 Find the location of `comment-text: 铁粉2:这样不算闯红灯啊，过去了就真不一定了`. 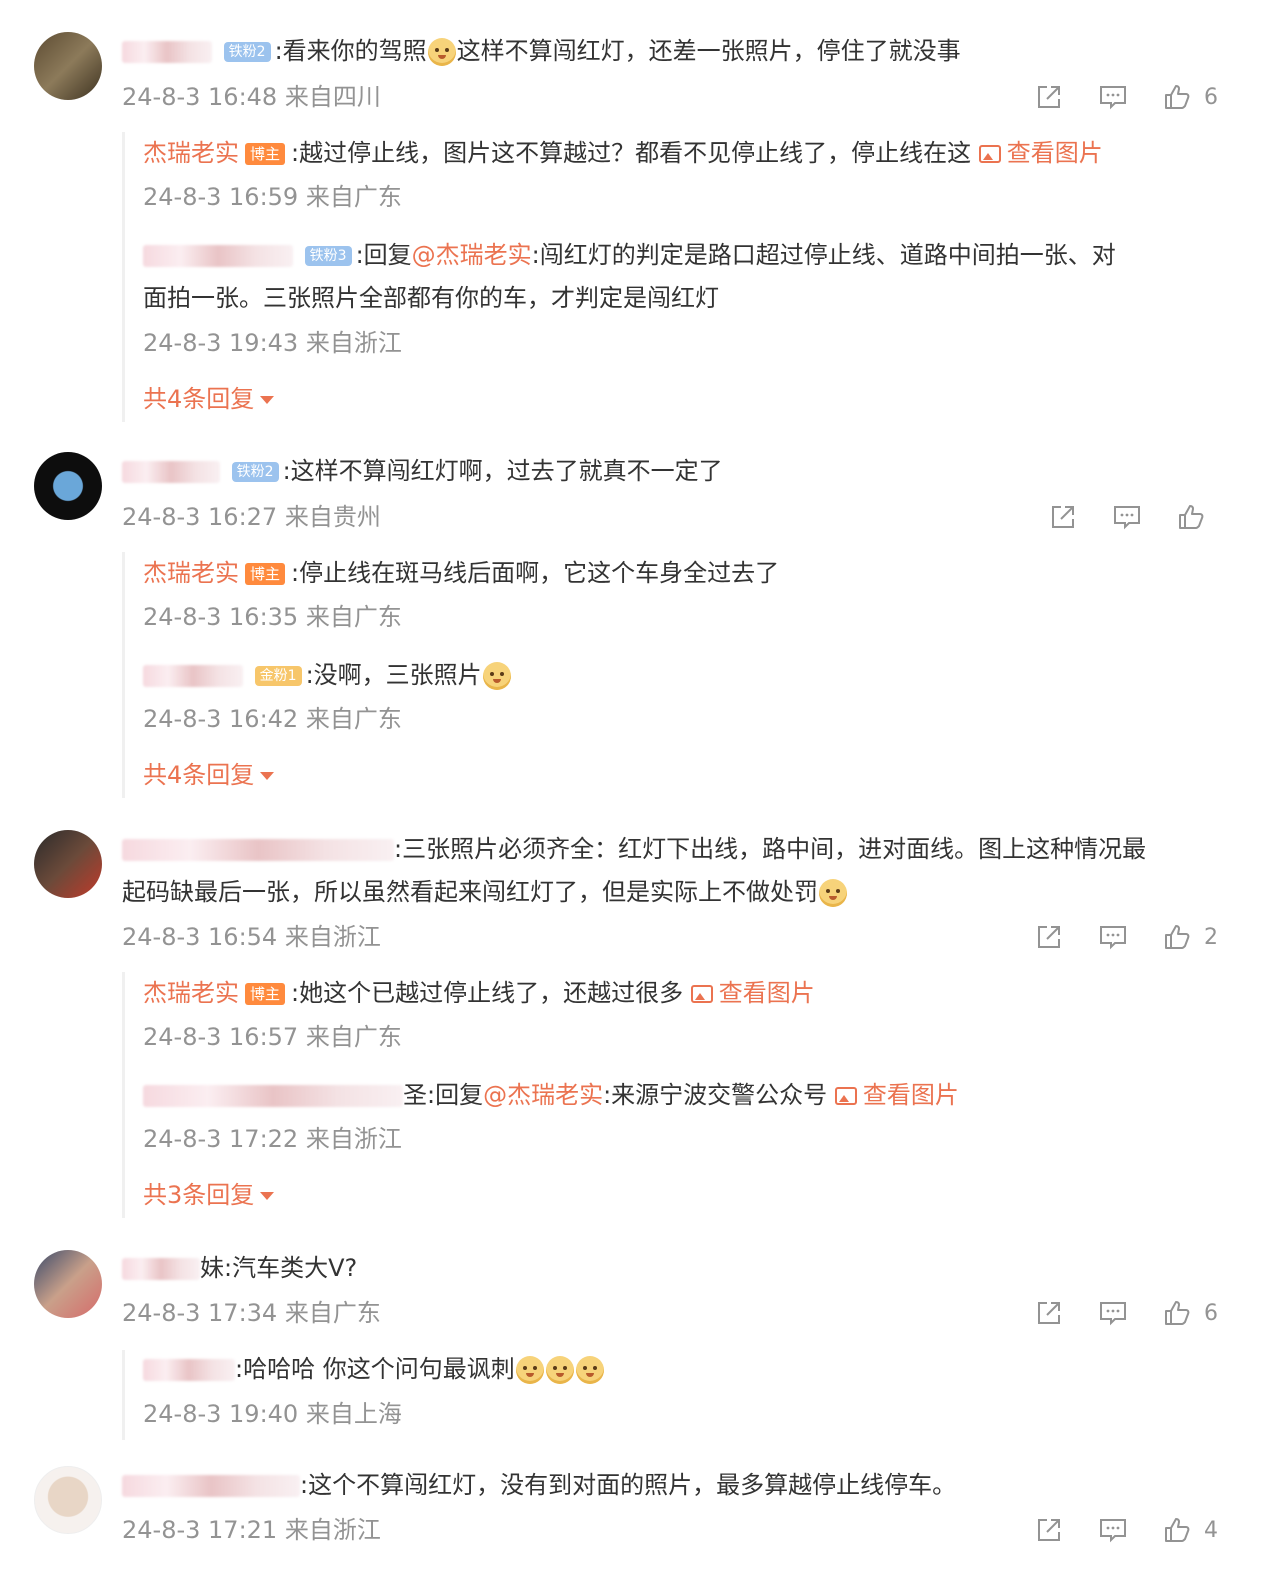

comment-text: 铁粉2:这样不算闯红灯啊，过去了就真不一定了 is located at coordinates (422, 471).